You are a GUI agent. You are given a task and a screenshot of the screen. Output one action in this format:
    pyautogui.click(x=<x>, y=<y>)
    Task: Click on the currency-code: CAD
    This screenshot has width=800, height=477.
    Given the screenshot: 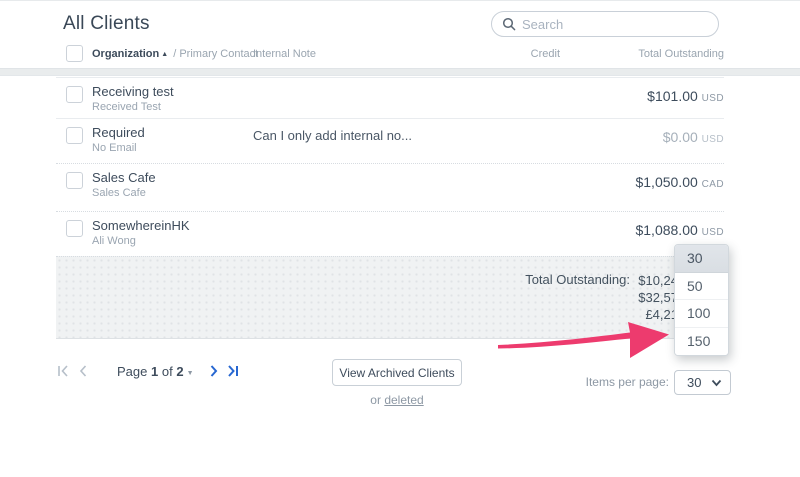 What is the action you would take?
    pyautogui.click(x=712, y=184)
    